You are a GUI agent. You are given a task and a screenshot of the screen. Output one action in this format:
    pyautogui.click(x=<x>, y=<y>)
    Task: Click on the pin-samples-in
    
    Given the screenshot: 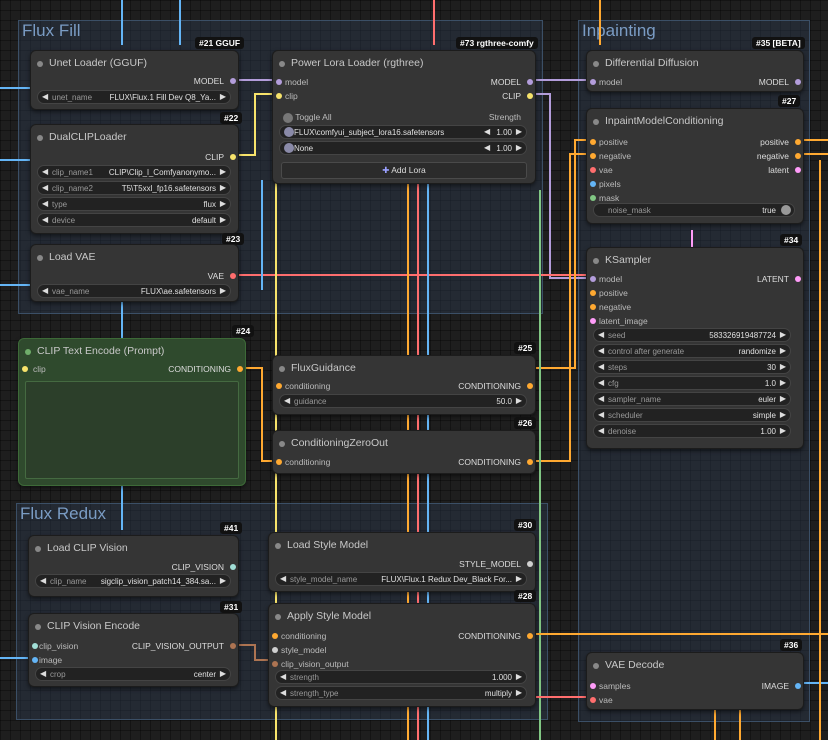 What is the action you would take?
    pyautogui.click(x=593, y=686)
    